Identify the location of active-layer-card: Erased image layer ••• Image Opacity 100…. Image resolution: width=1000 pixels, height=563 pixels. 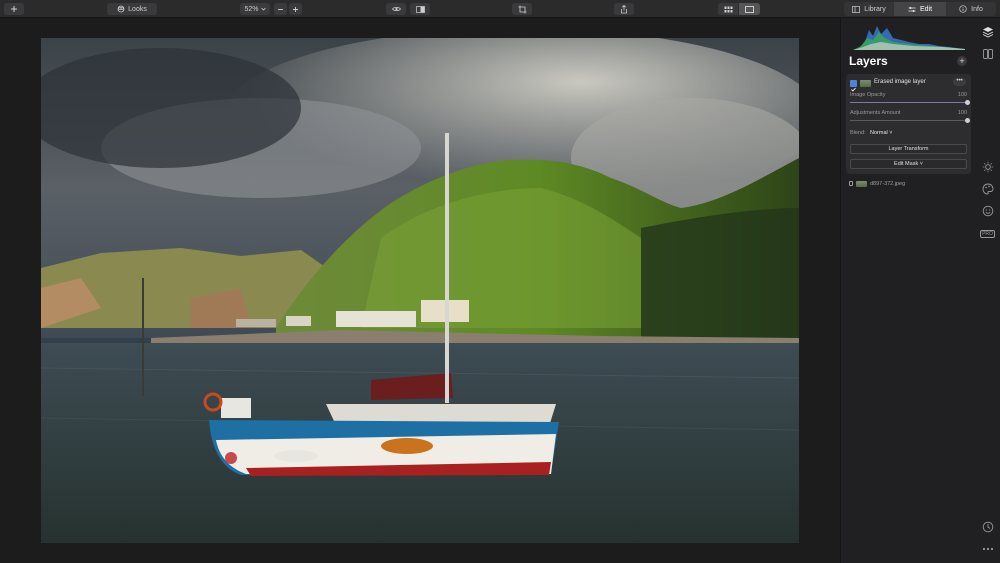
(908, 124).